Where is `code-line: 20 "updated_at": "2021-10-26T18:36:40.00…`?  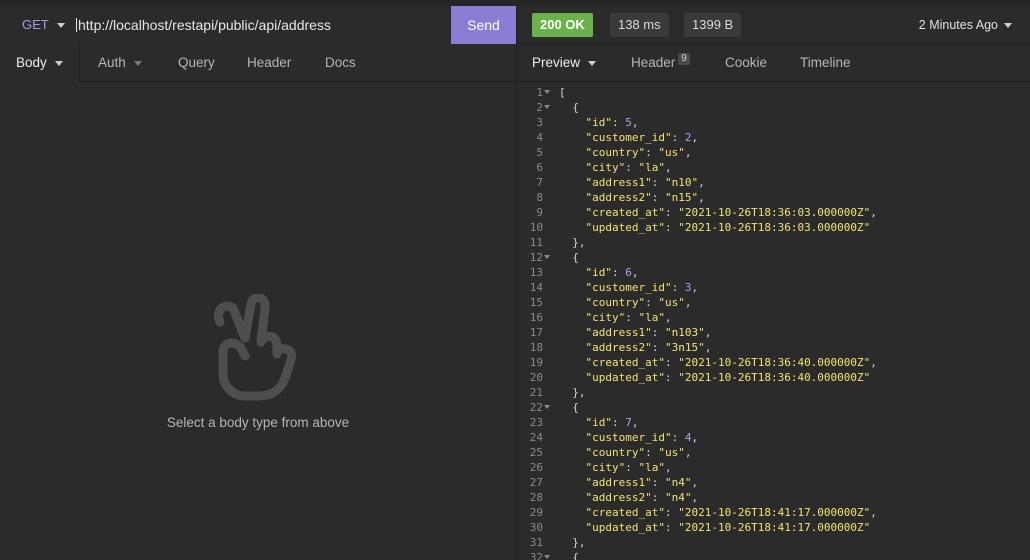
code-line: 20 "updated_at": "2021-10-26T18:36:40.00… is located at coordinates (773, 377).